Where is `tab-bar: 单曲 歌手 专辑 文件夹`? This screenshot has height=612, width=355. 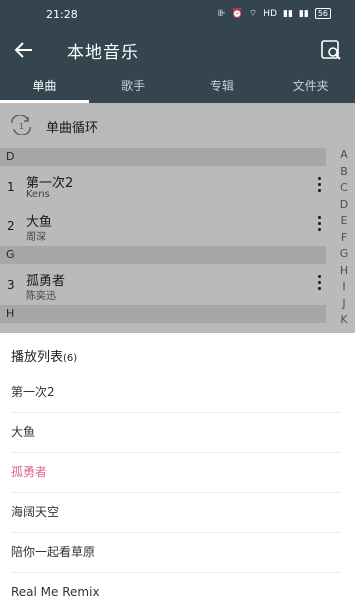 tab-bar: 单曲 歌手 专辑 文件夹 is located at coordinates (177, 86).